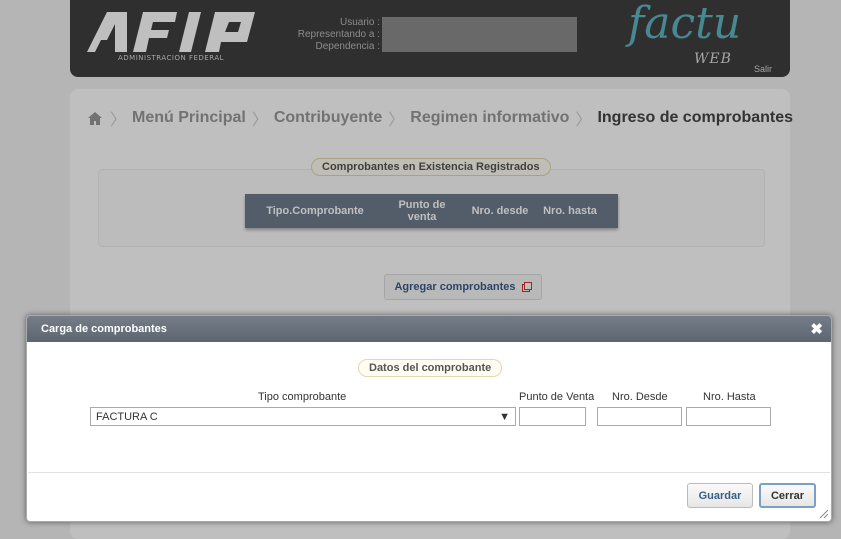 The image size is (841, 539). What do you see at coordinates (557, 397) in the screenshot?
I see `punto-label: Punto de Venta` at bounding box center [557, 397].